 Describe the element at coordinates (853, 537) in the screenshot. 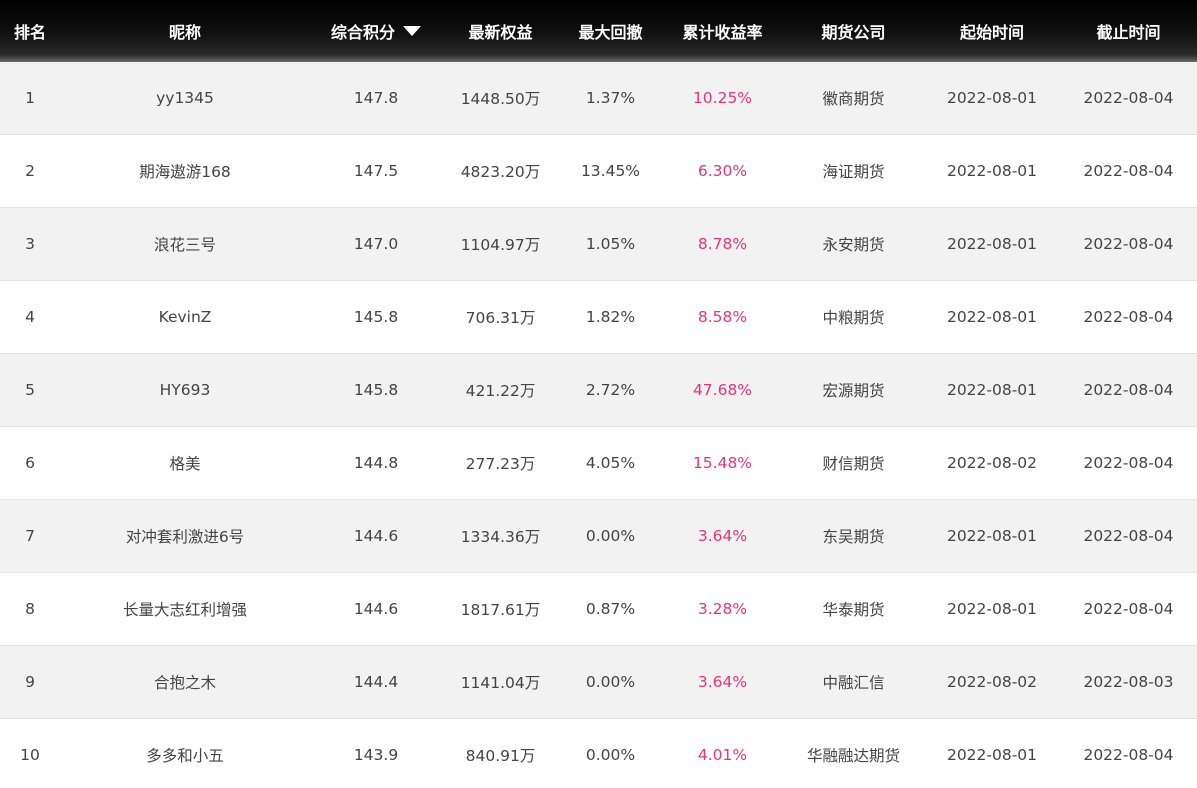

I see `cell-company: 东吴期货` at that location.